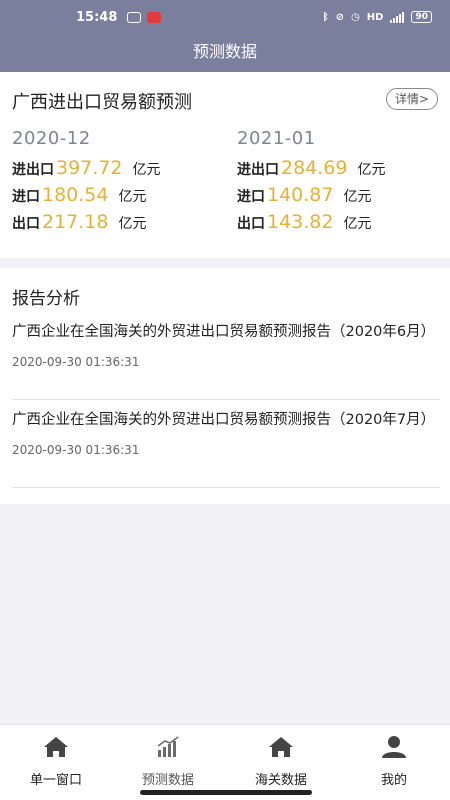 This screenshot has height=800, width=450. I want to click on page-title: 预测数据, so click(224, 51).